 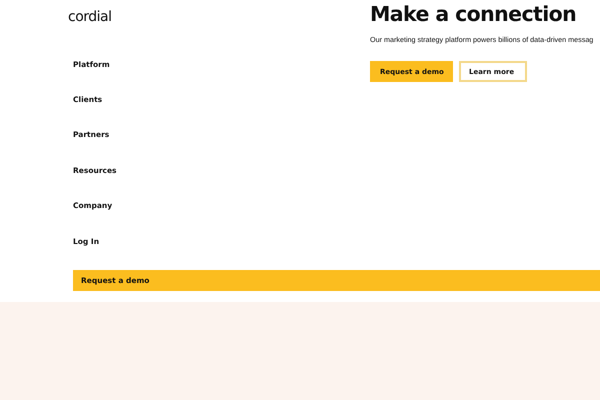 What do you see at coordinates (219, 18) in the screenshot?
I see `logo: cordial` at bounding box center [219, 18].